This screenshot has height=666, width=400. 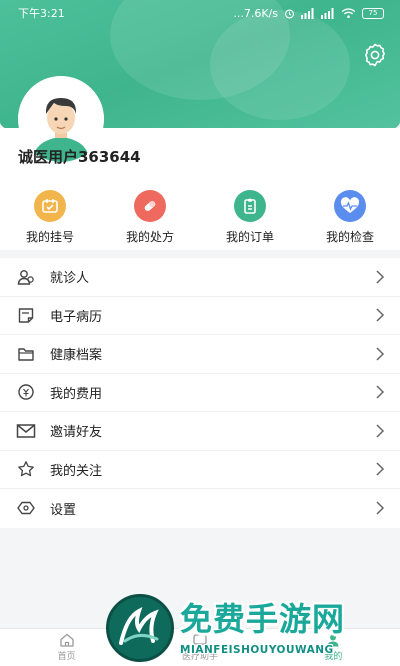 What do you see at coordinates (76, 471) in the screenshot?
I see `menu-label: 我的关注` at bounding box center [76, 471].